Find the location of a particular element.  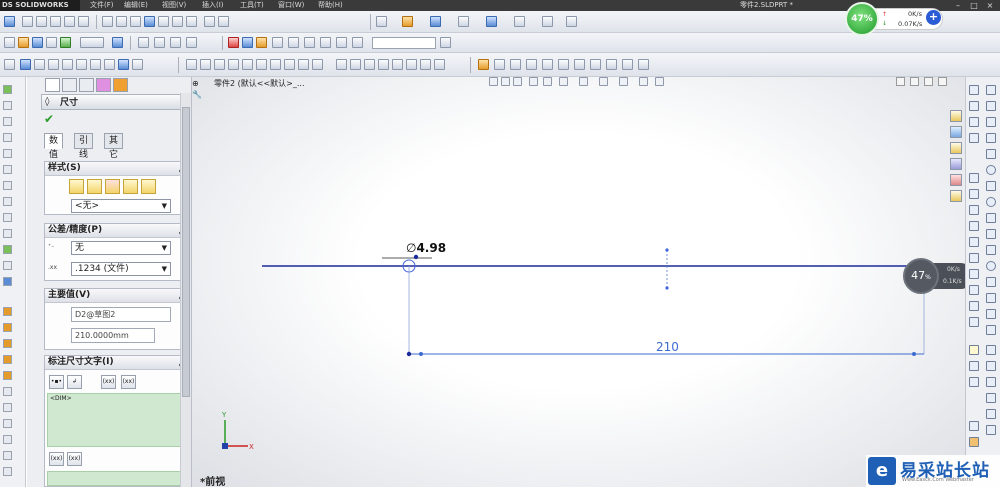

extrude-icon is located at coordinates (483, 64).